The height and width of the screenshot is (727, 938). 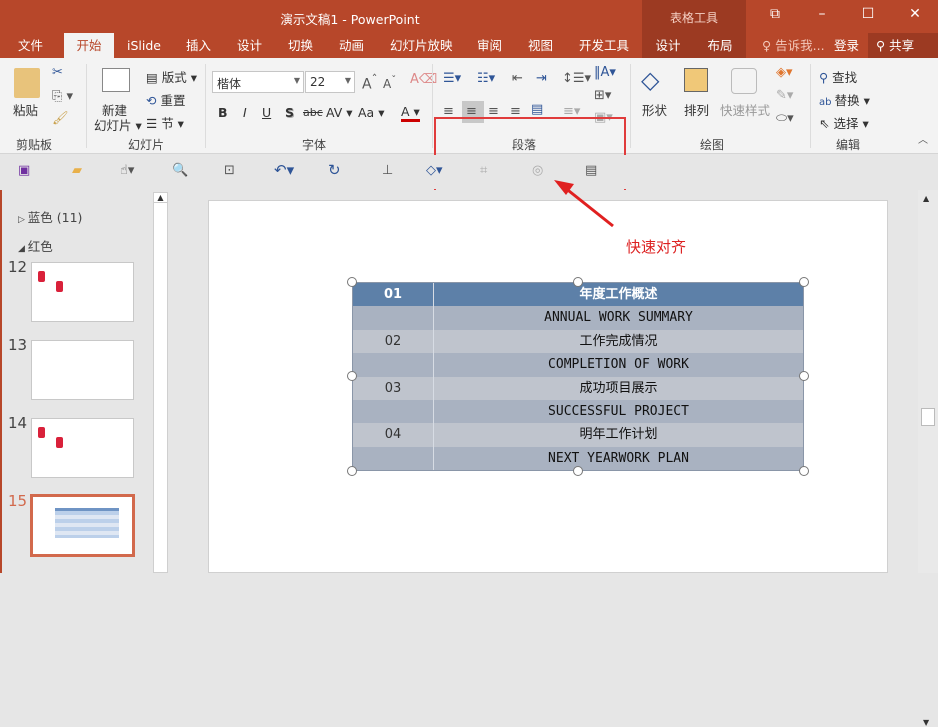 What do you see at coordinates (618, 364) in the screenshot?
I see `text-cell: COMPLETION OF WORK` at bounding box center [618, 364].